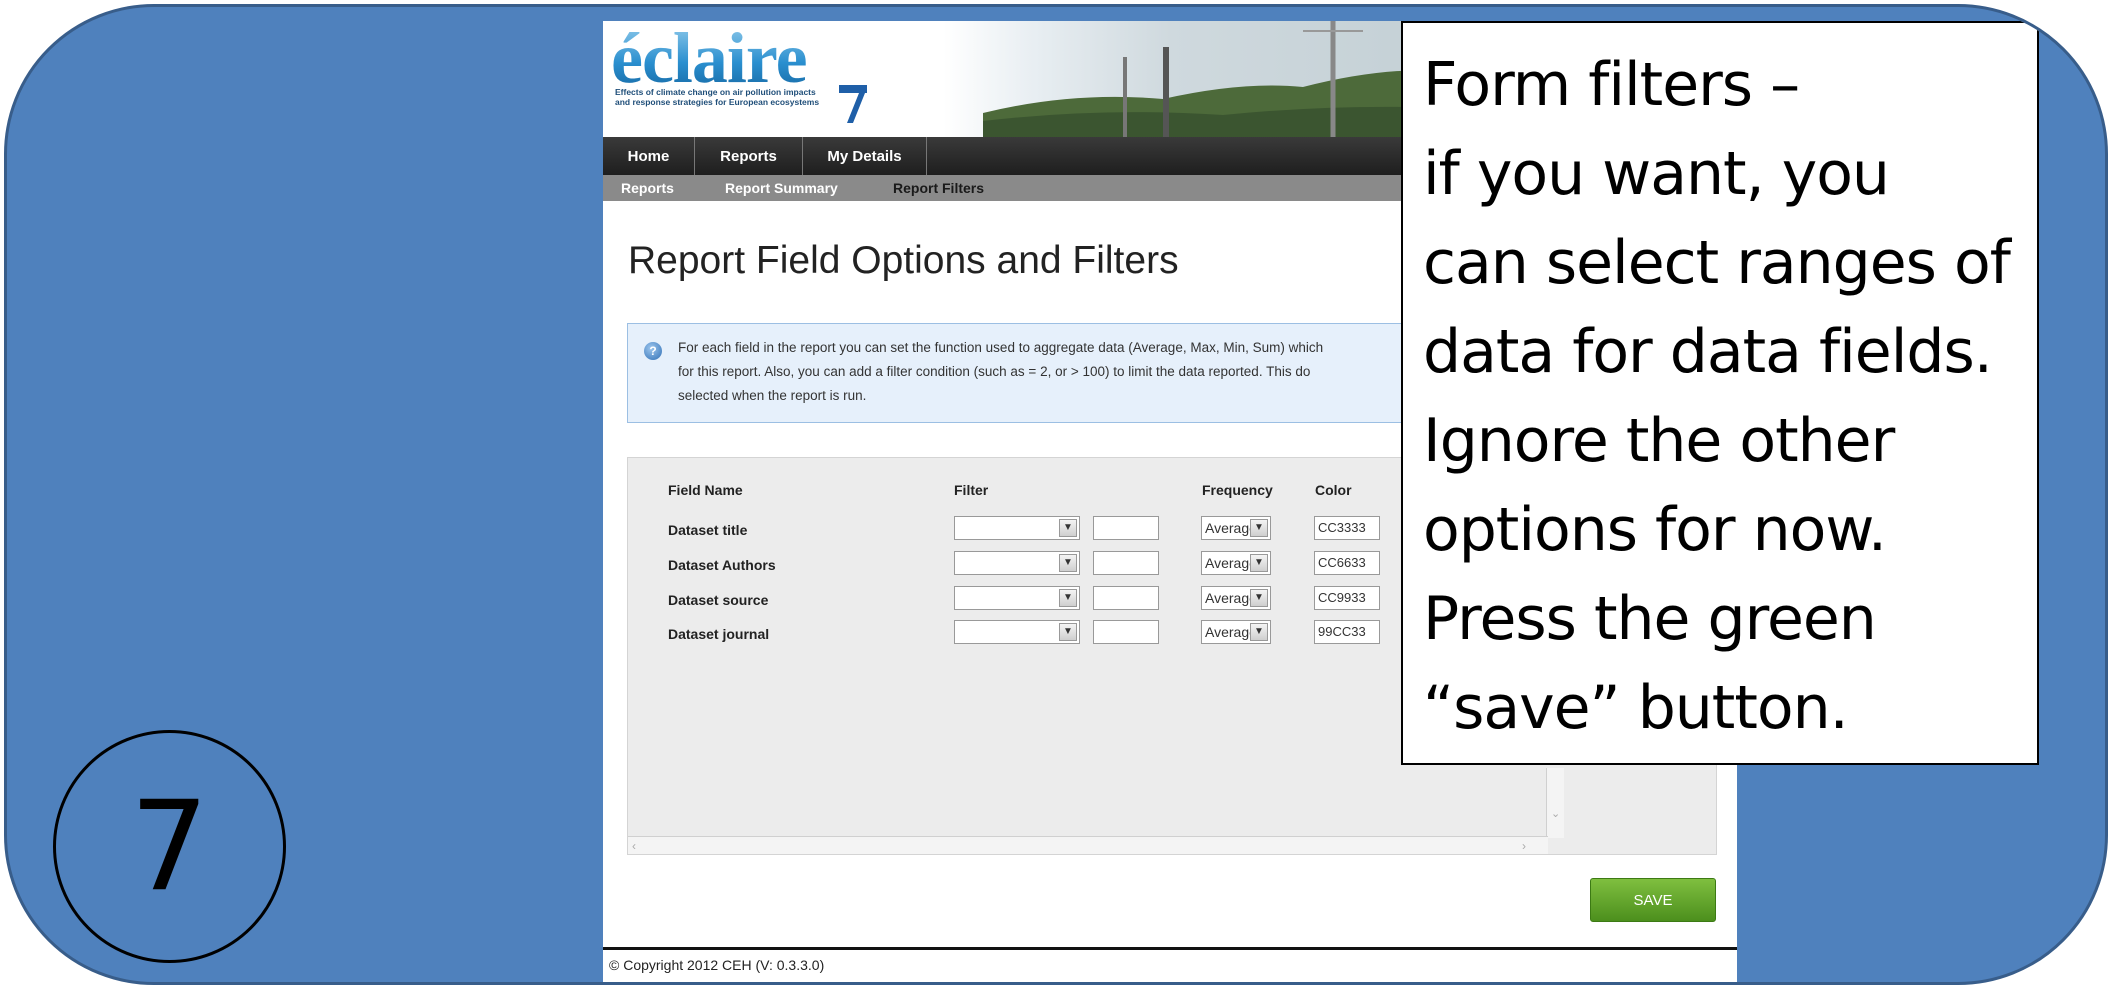 The image size is (2112, 993). Describe the element at coordinates (634, 846) in the screenshot. I see `scroll-left-icon: ‹` at that location.